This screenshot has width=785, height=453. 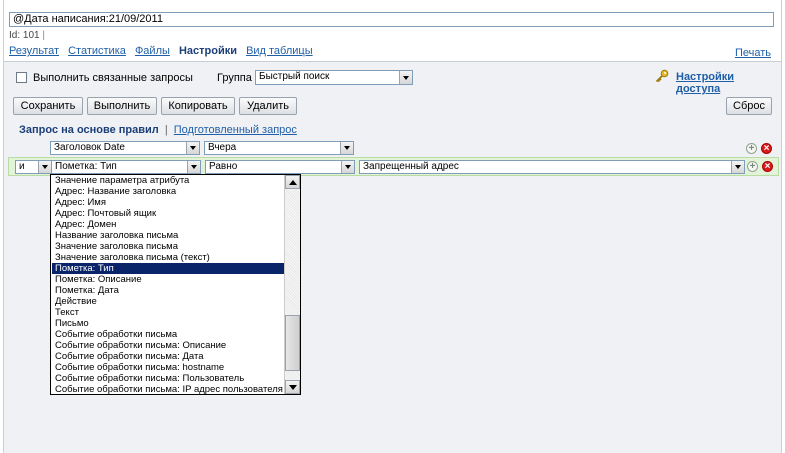 What do you see at coordinates (21, 77) in the screenshot?
I see `linked-queries-checkbox` at bounding box center [21, 77].